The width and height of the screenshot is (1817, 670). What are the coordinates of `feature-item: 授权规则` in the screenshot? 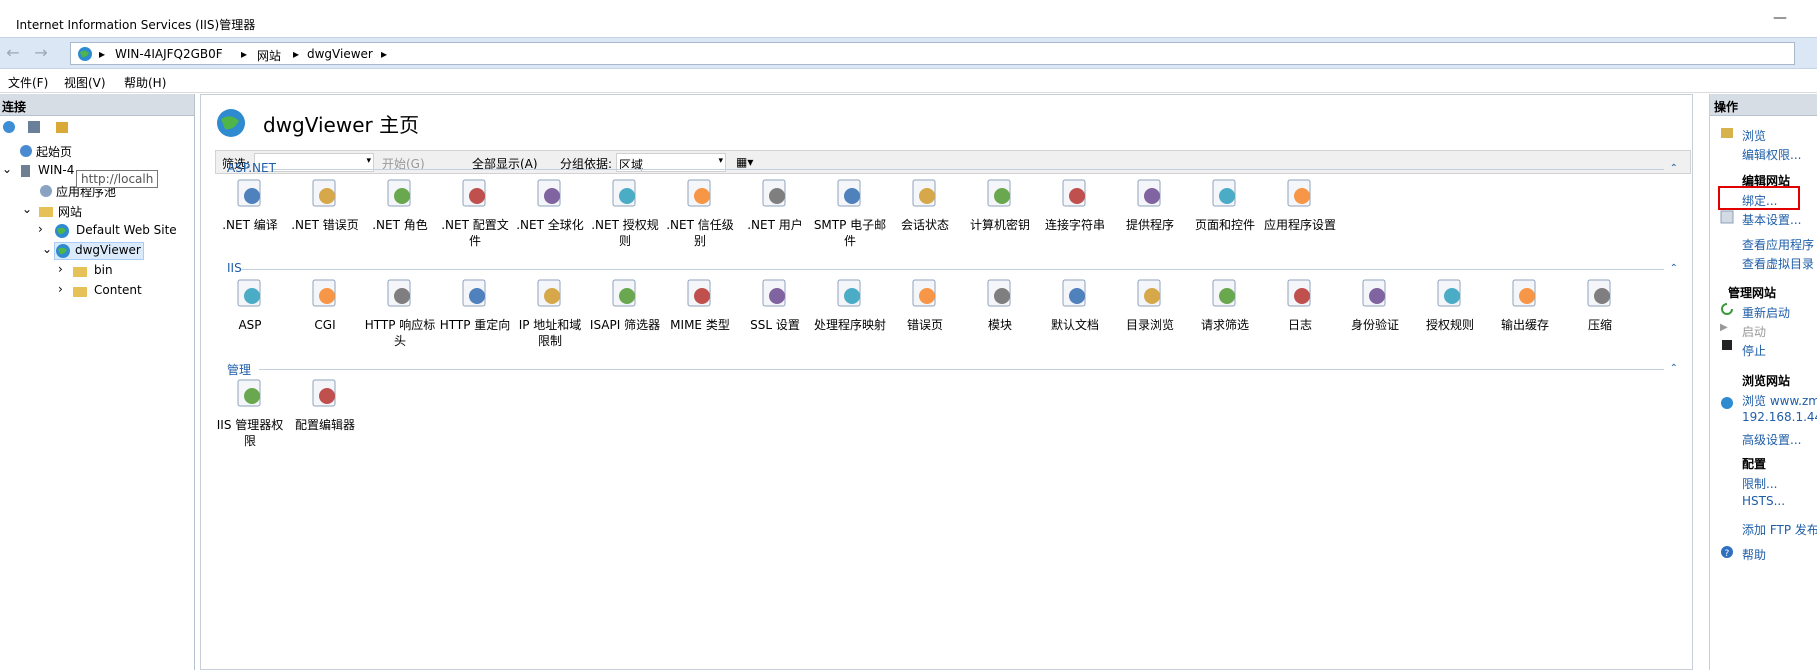 It's located at (1450, 305).